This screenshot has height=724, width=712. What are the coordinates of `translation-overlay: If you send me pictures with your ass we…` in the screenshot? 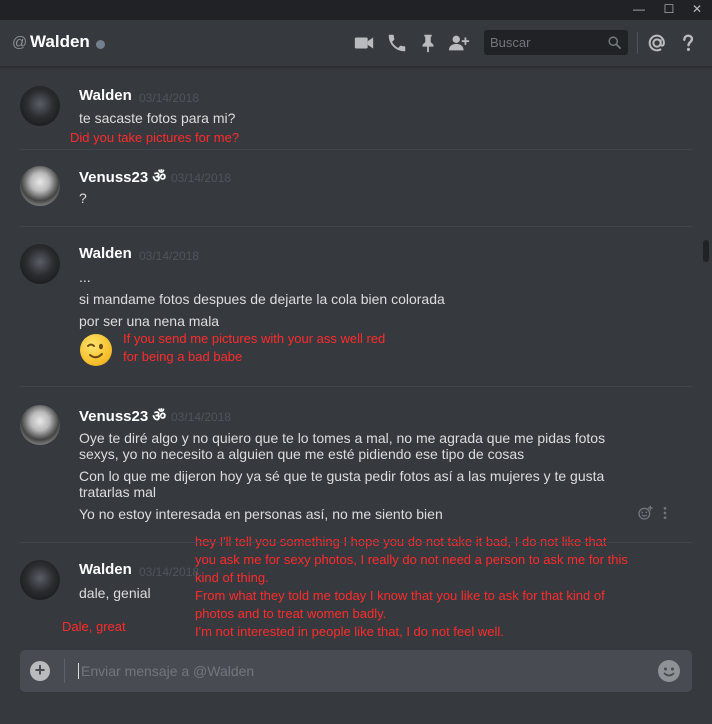 It's located at (254, 338).